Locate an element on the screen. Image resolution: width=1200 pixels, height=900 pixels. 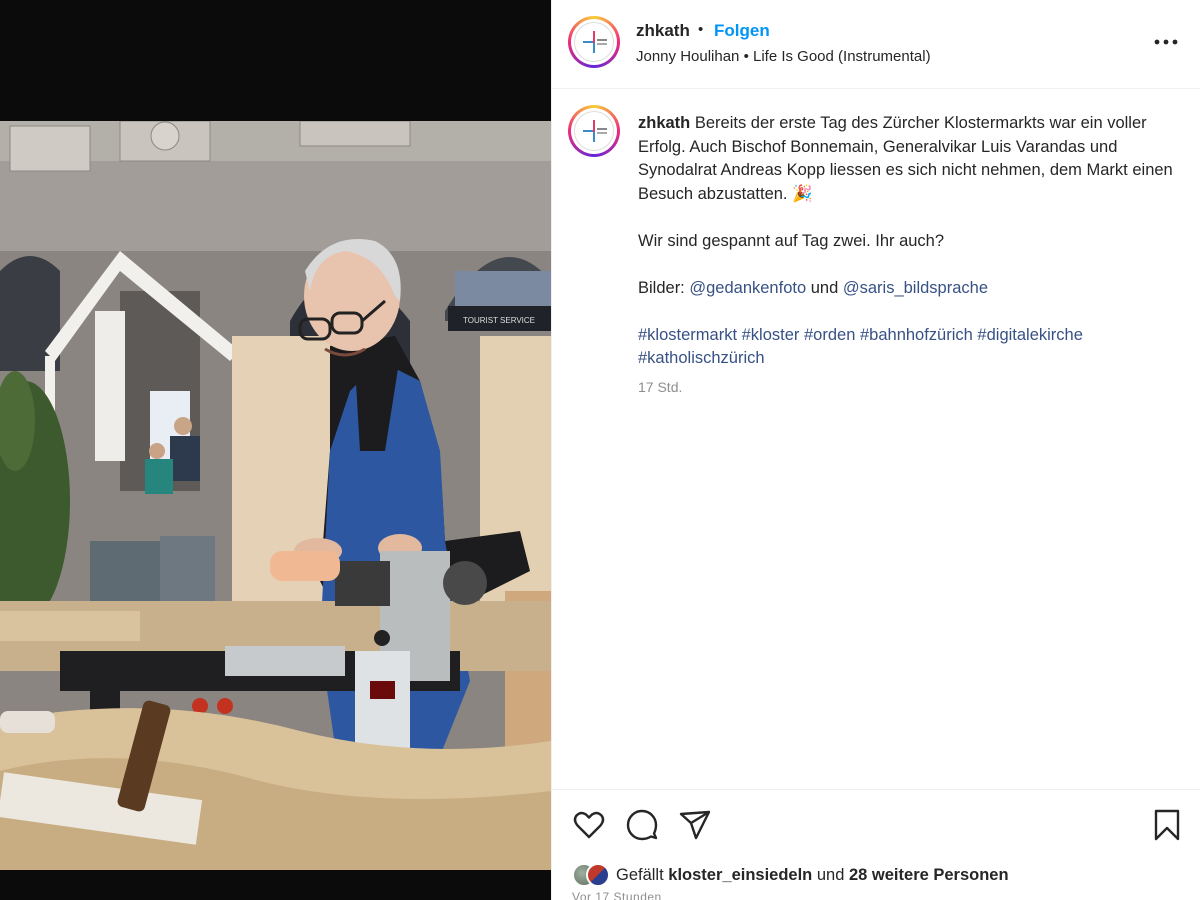
media-letterbox-top is located at coordinates (275, 60).